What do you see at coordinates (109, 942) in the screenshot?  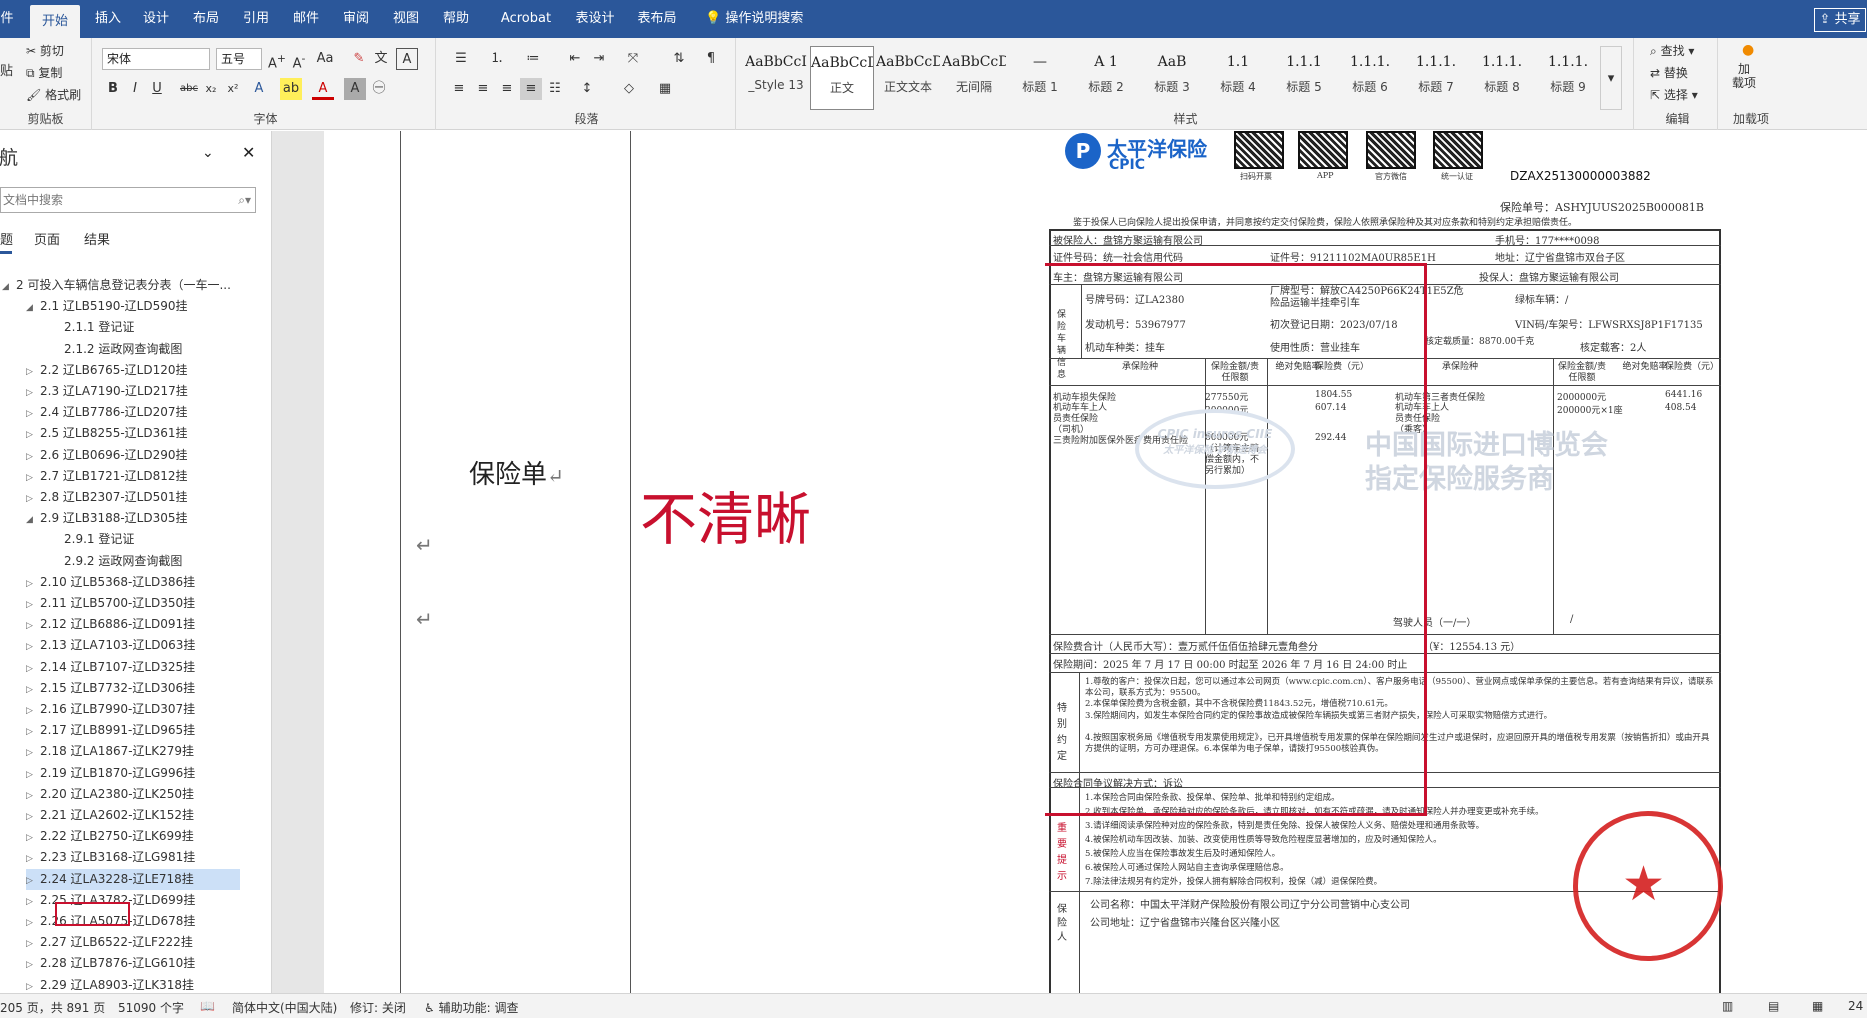 I see `nav-heading-item: ▷ 2.27 辽LB6522-辽LF222挂` at bounding box center [109, 942].